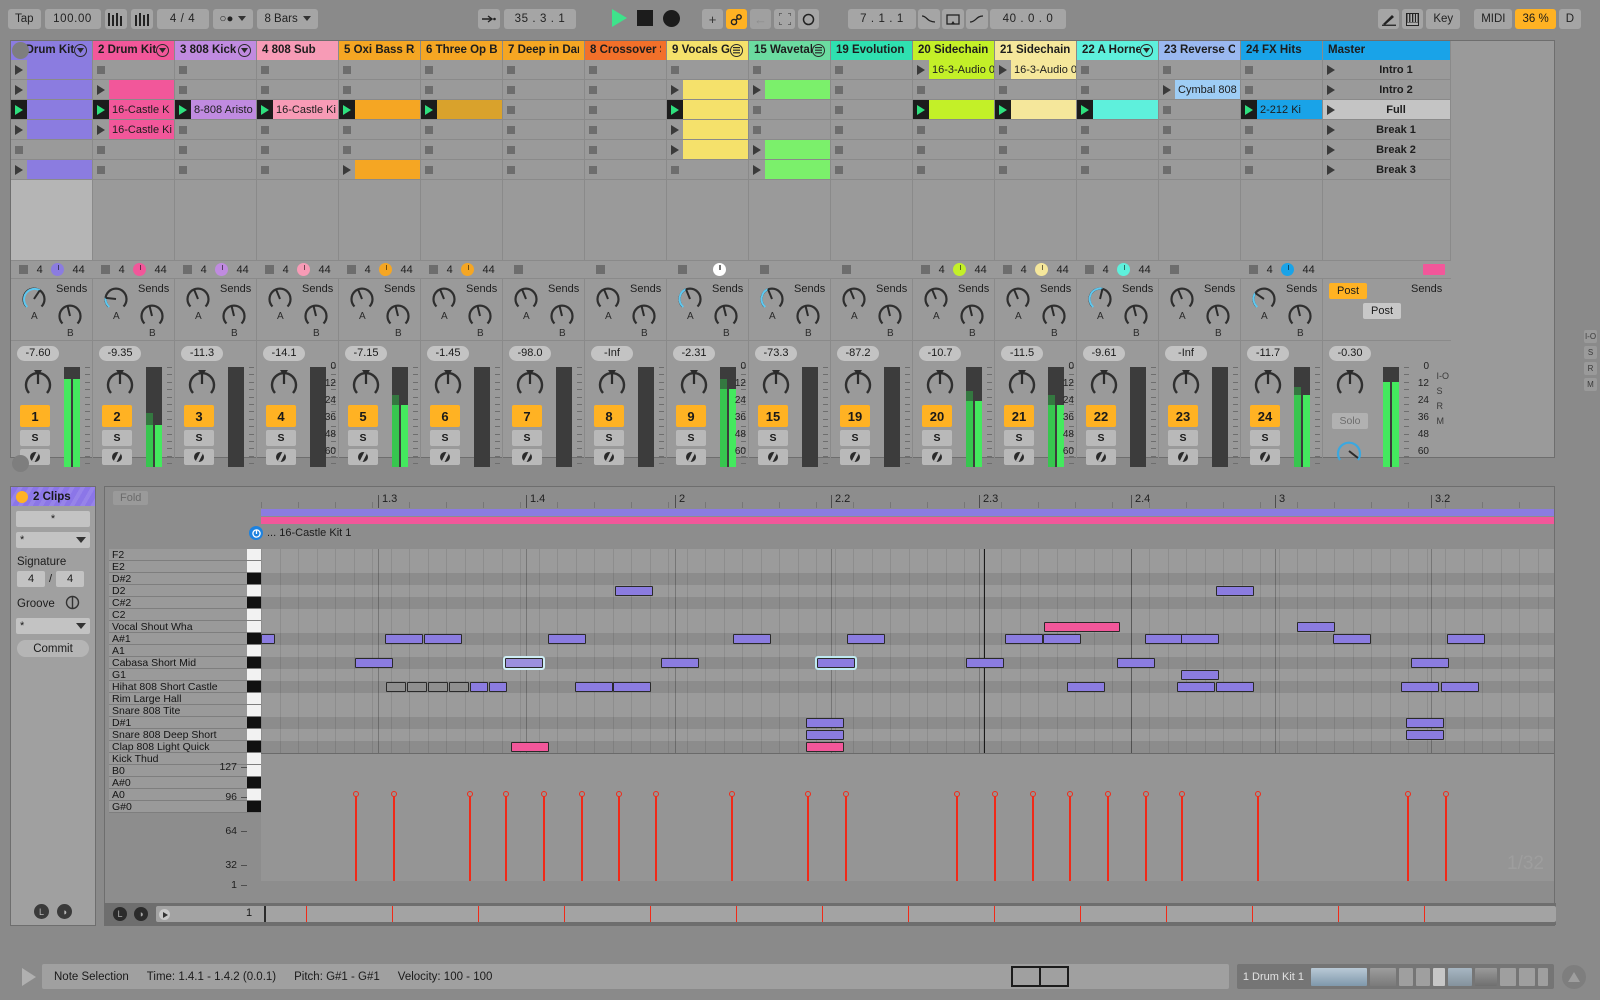 Image resolution: width=1600 pixels, height=1000 pixels. What do you see at coordinates (366, 353) in the screenshot?
I see `track-volume-value: -7.15` at bounding box center [366, 353].